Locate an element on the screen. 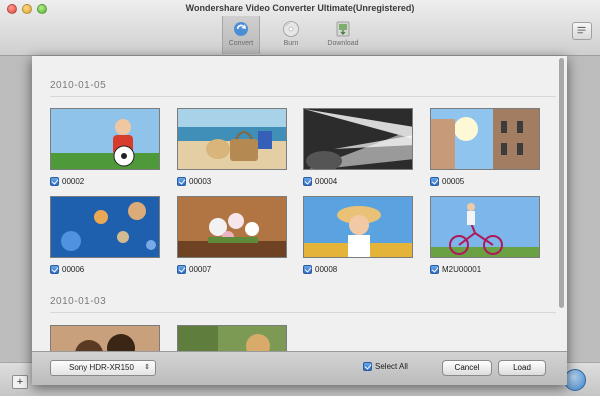 The width and height of the screenshot is (600, 396). select-all-checkbox: Select All is located at coordinates (385, 366).